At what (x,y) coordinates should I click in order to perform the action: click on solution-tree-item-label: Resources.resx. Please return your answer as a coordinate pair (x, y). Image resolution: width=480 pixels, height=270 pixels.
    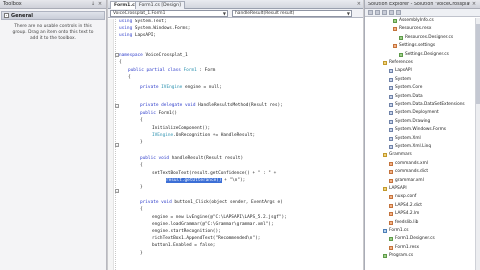
    Looking at the image, I should click on (415, 29).